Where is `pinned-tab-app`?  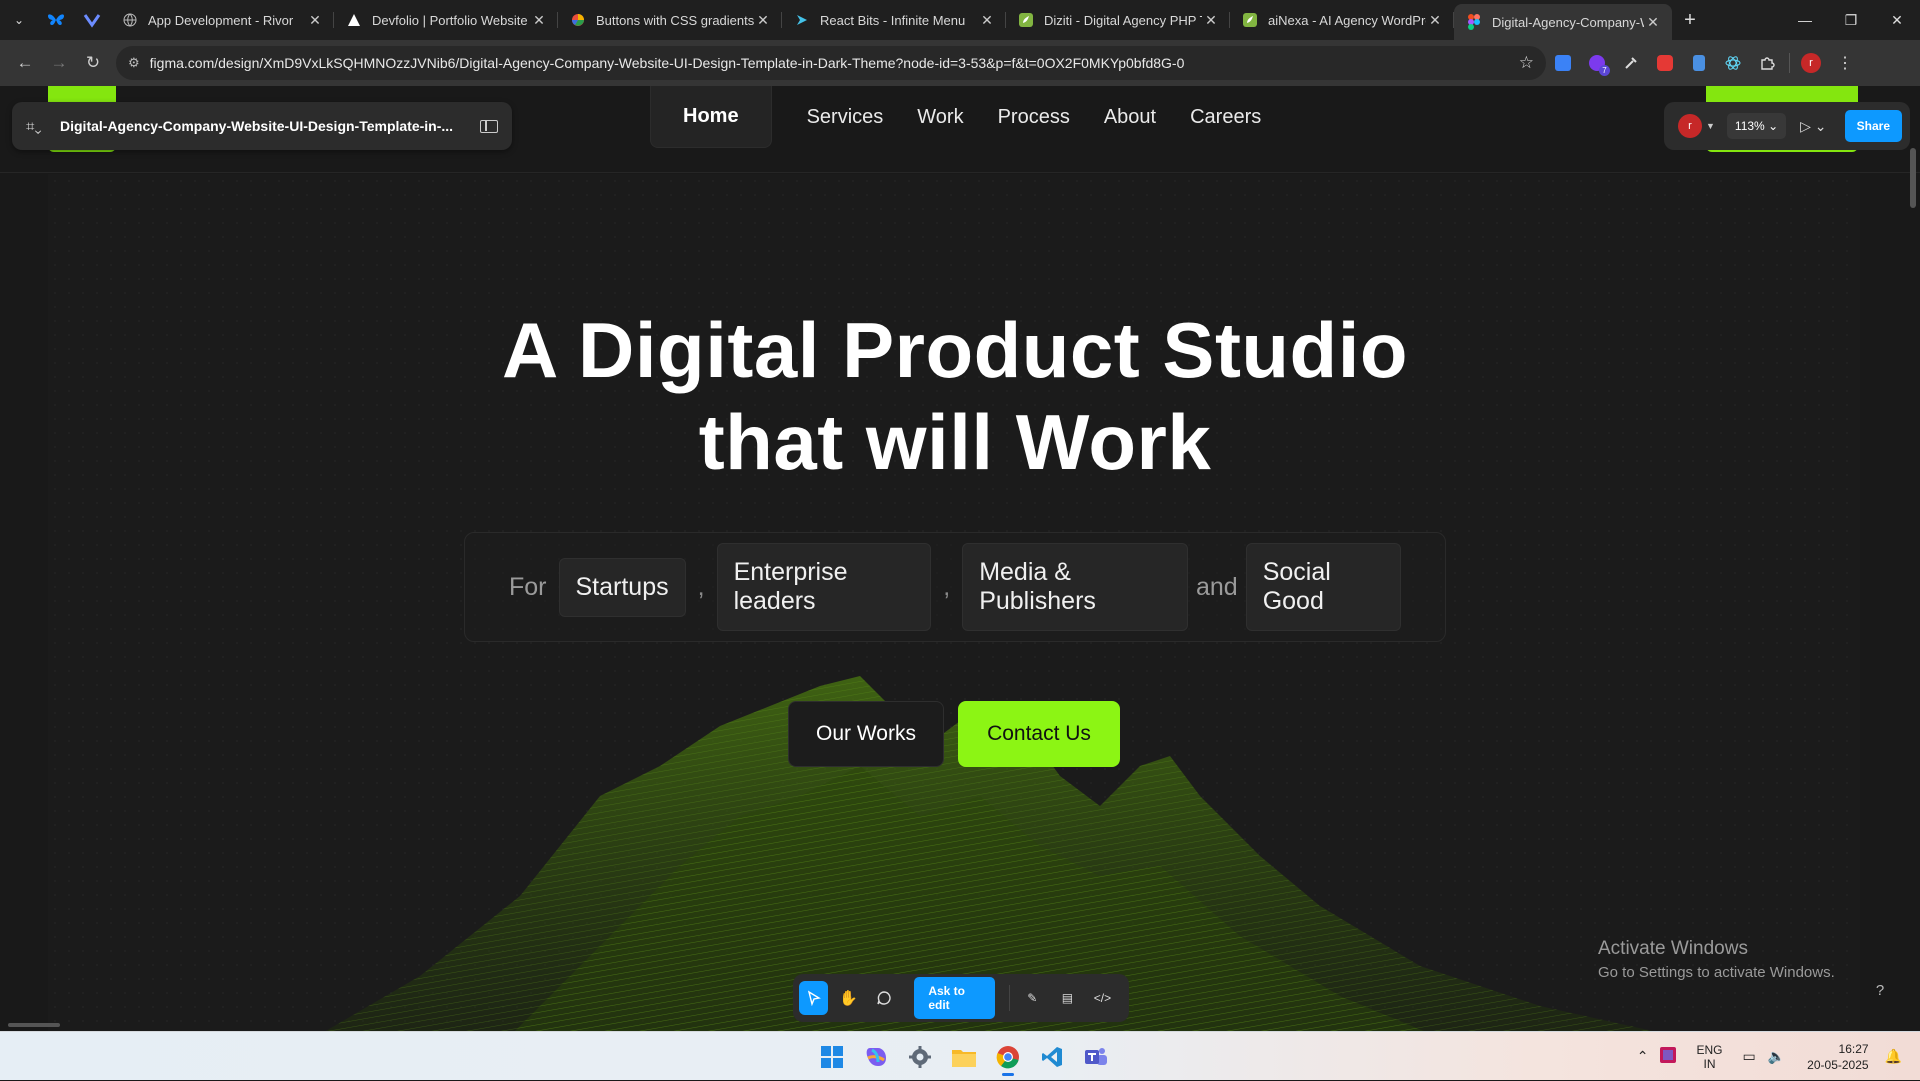 pinned-tab-app is located at coordinates (92, 20).